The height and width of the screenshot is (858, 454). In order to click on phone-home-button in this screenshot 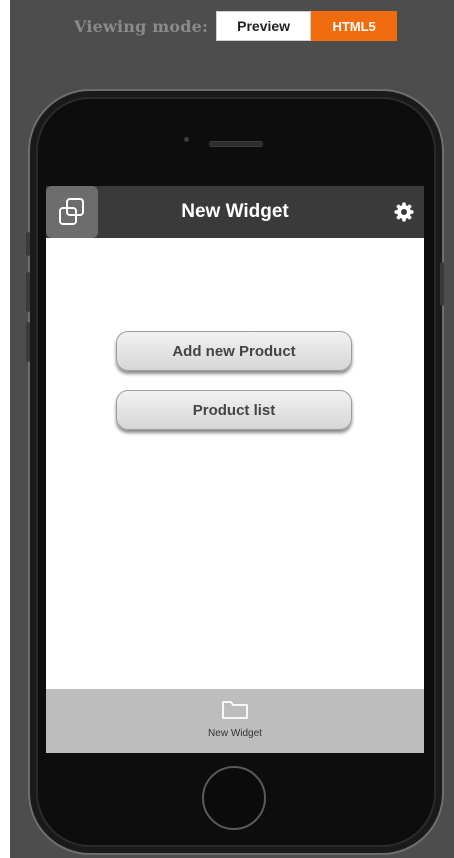, I will do `click(234, 798)`.